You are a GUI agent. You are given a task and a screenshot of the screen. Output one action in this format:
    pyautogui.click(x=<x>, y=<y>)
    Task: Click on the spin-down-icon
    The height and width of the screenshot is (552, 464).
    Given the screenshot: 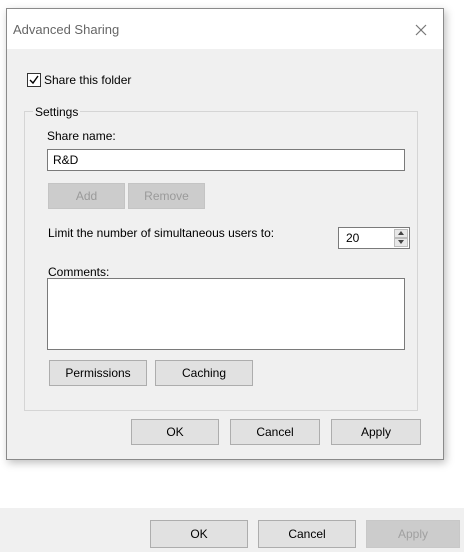 What is the action you would take?
    pyautogui.click(x=401, y=242)
    